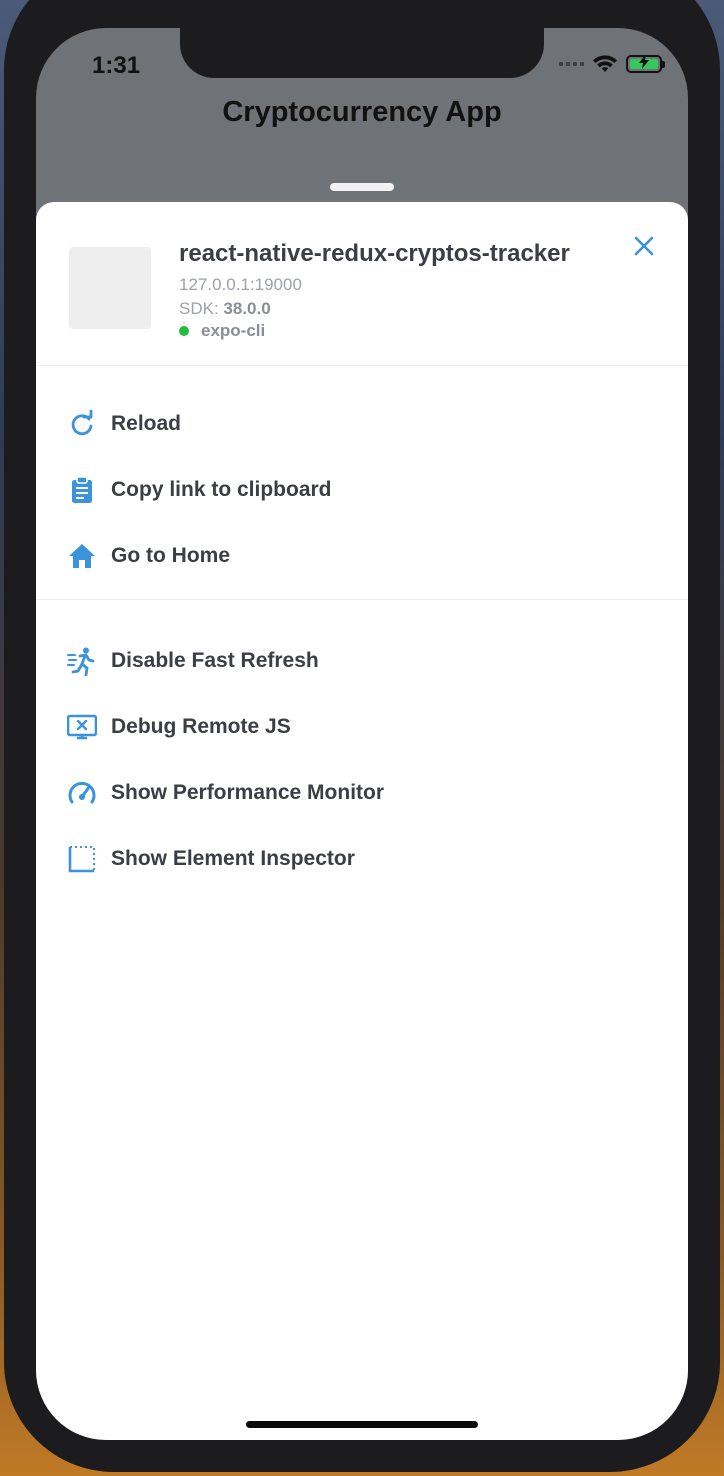  I want to click on sdk-version-value: 38.0.0, so click(247, 308).